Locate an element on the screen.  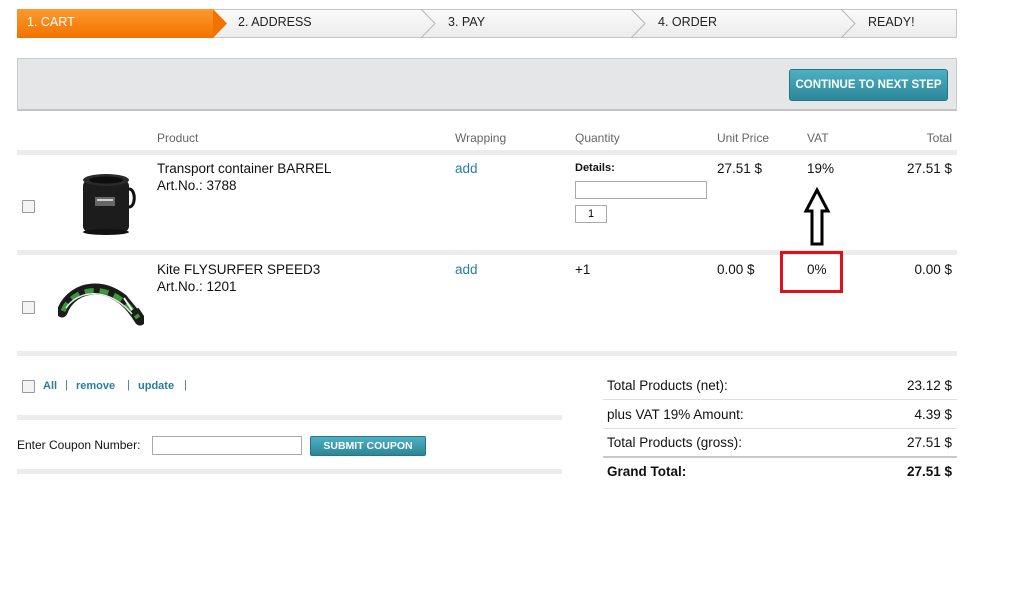
kite-product-image is located at coordinates (101, 304).